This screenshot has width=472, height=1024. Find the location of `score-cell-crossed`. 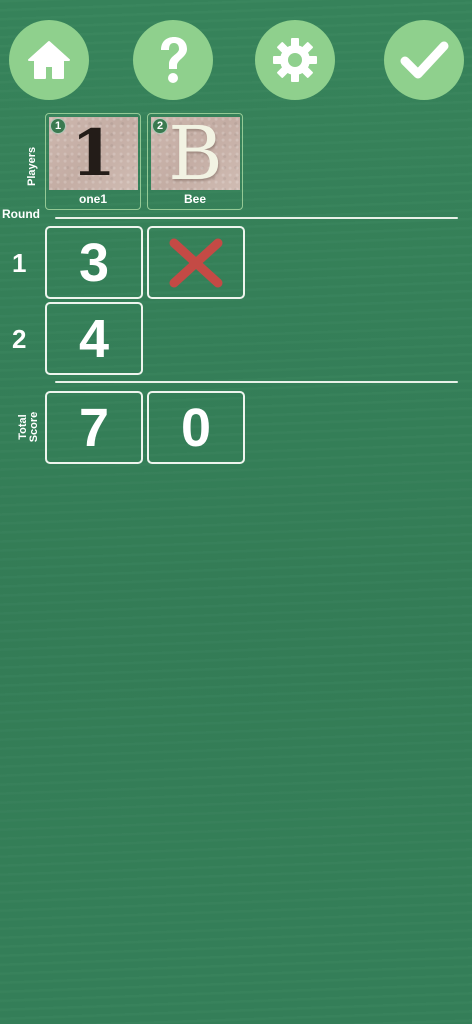

score-cell-crossed is located at coordinates (196, 262).